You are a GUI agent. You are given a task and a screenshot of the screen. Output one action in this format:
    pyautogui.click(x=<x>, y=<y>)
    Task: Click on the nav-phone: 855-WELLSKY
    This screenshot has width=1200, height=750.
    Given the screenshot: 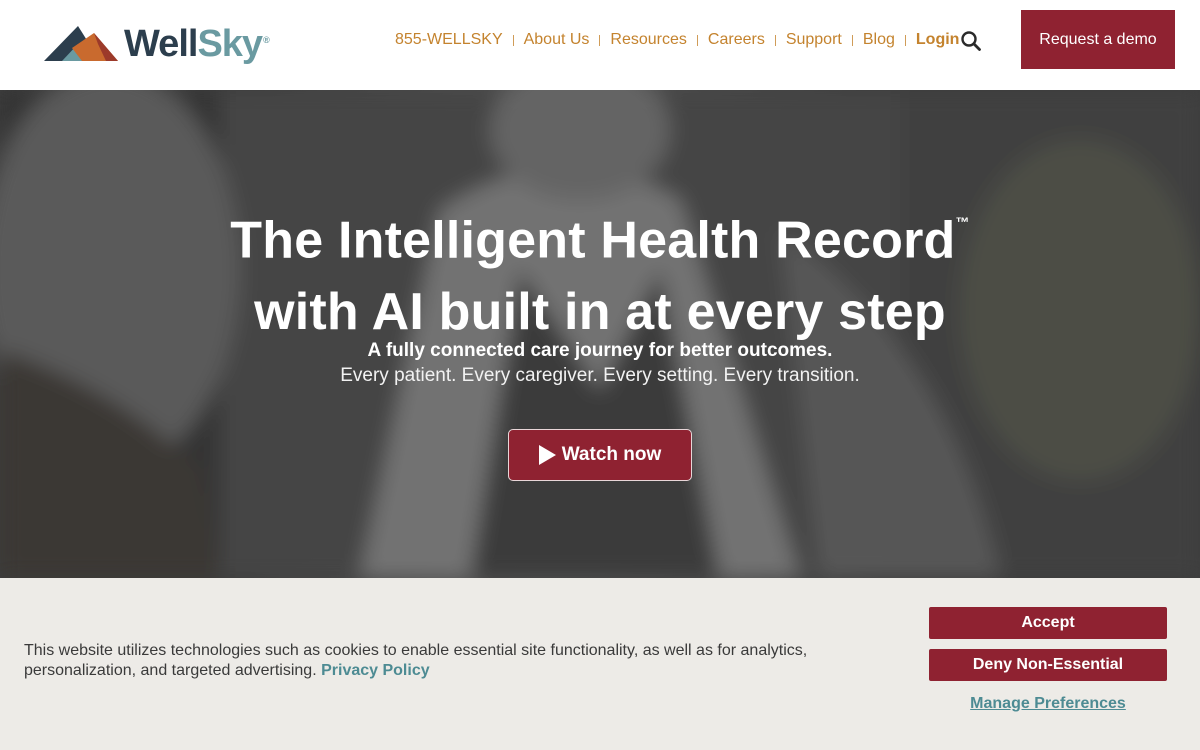 What is the action you would take?
    pyautogui.click(x=449, y=40)
    